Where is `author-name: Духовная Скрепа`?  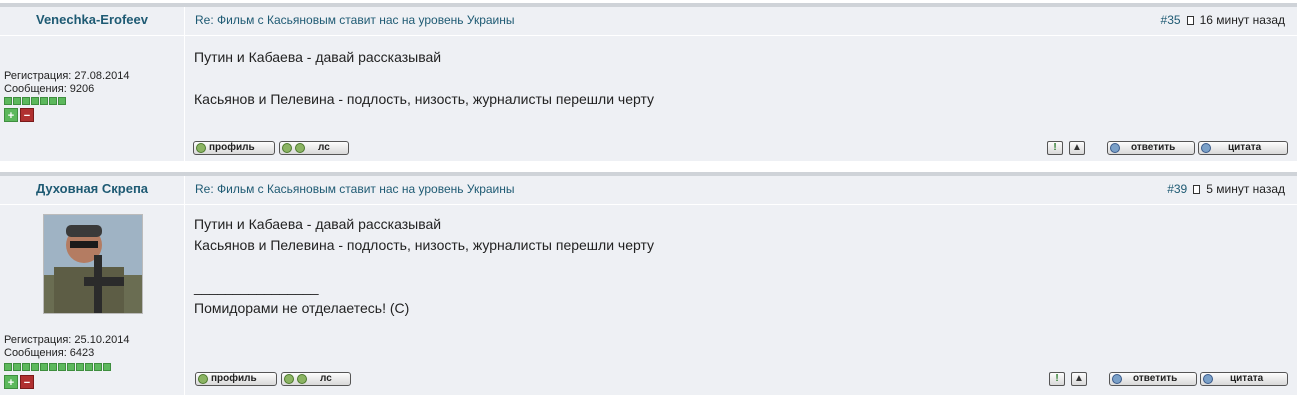
author-name: Духовная Скрепа is located at coordinates (92, 188).